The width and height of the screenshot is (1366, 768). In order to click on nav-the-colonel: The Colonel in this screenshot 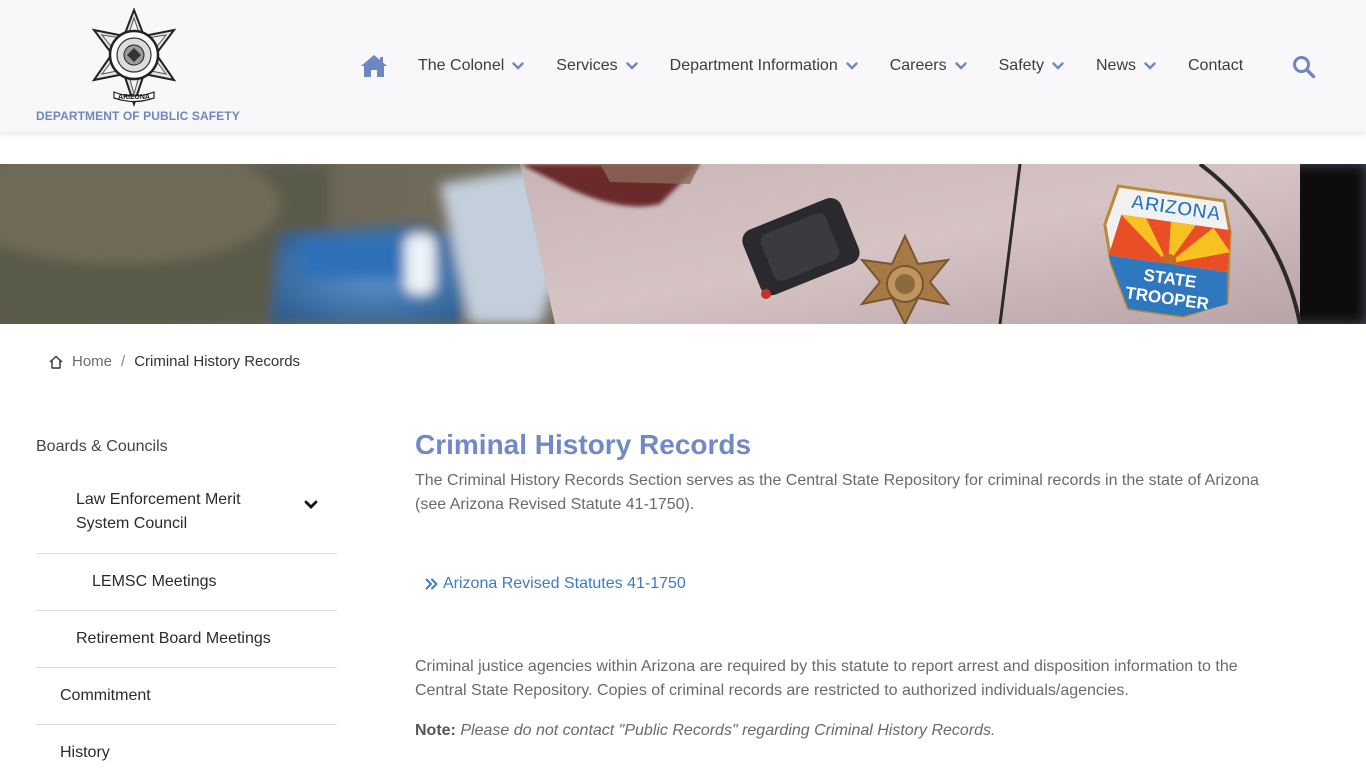, I will do `click(471, 66)`.